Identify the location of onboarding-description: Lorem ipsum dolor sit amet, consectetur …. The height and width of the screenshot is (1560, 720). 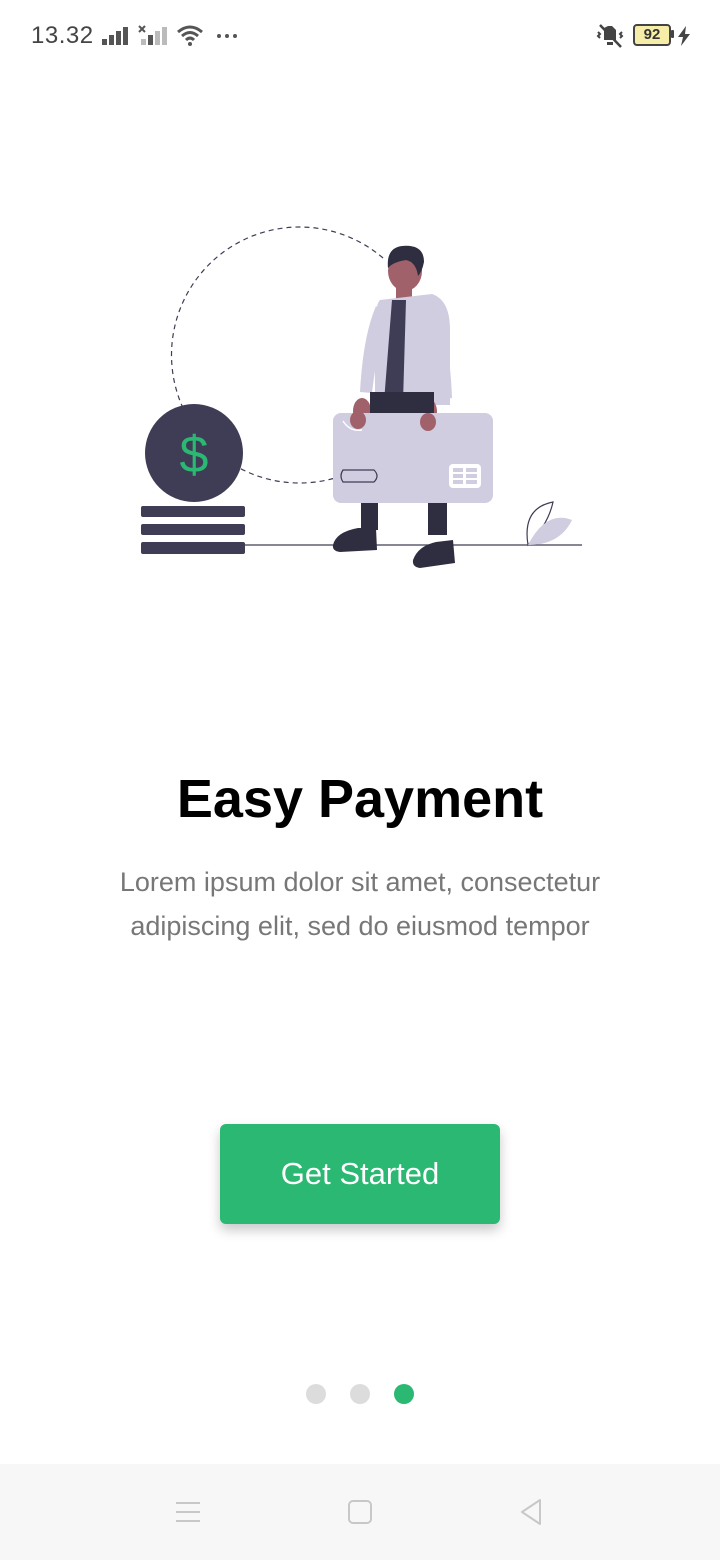
(360, 904).